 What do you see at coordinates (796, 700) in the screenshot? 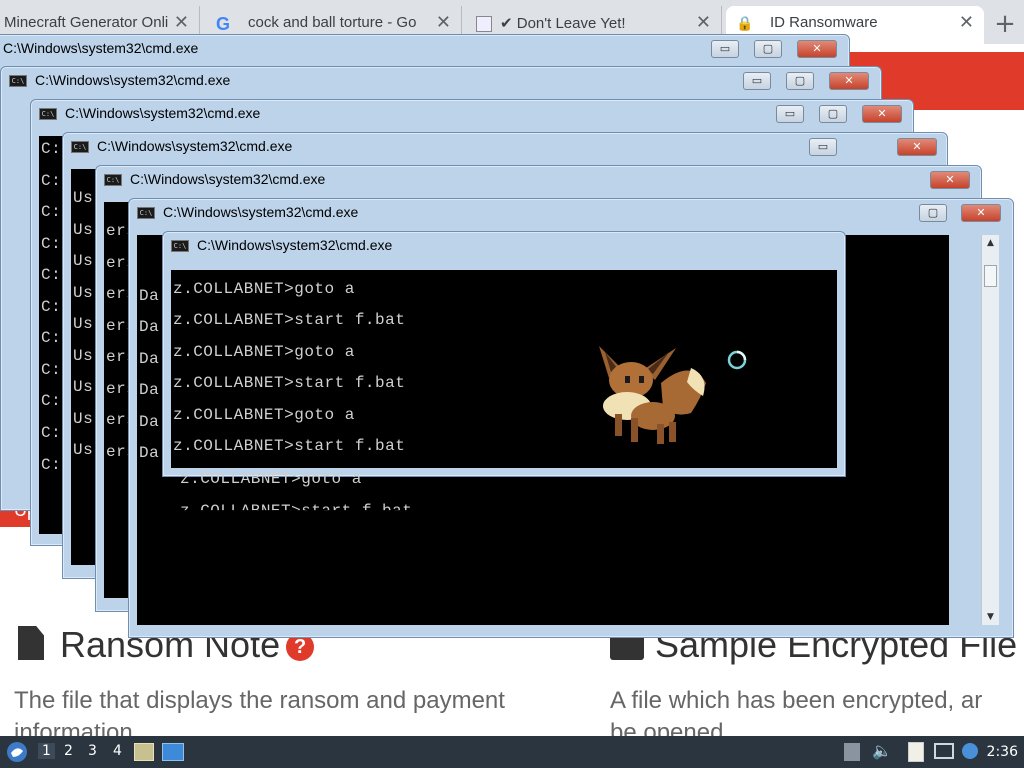
I see `sample-file-description: A file which has been encrypted, ar` at bounding box center [796, 700].